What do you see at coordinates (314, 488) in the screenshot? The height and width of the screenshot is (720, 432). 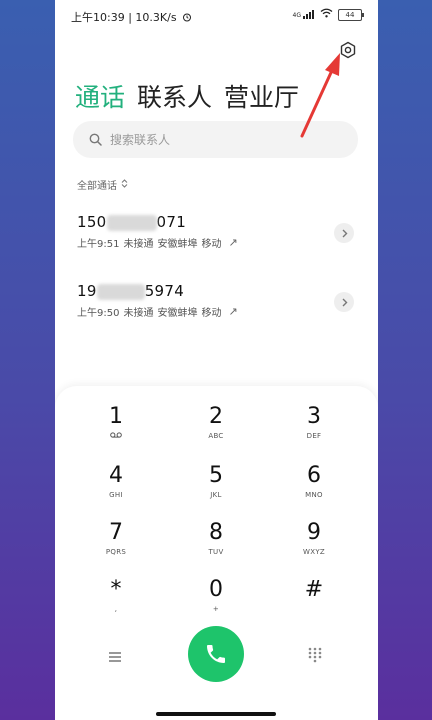 I see `key-6: 6 MNO` at bounding box center [314, 488].